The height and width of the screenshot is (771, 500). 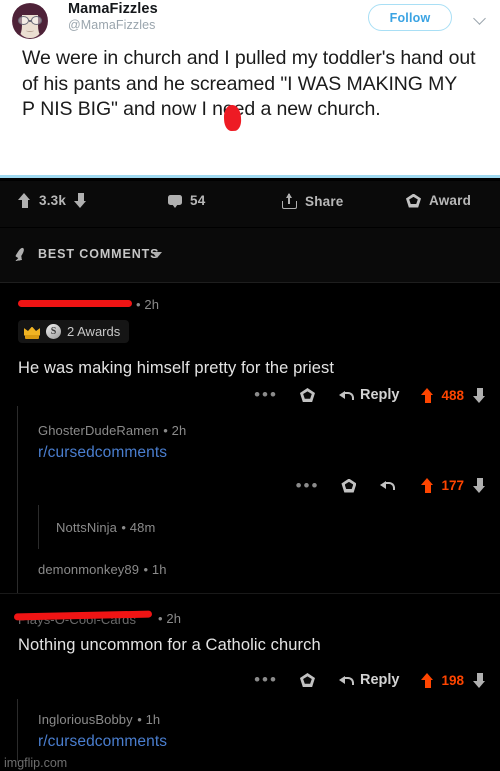 What do you see at coordinates (30, 30) in the screenshot?
I see `avatar-mouth` at bounding box center [30, 30].